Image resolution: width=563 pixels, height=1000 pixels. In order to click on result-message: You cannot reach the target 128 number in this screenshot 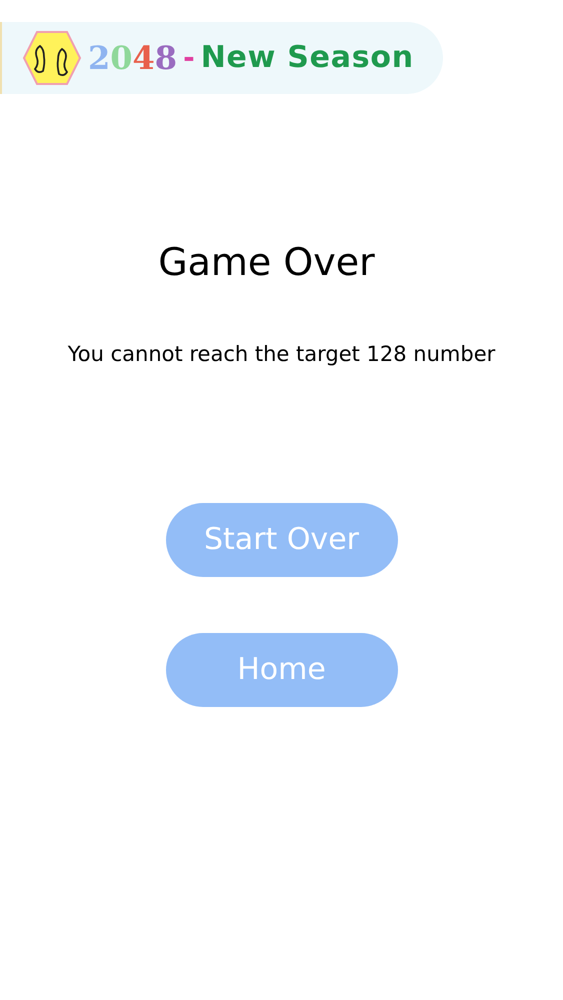, I will do `click(282, 354)`.